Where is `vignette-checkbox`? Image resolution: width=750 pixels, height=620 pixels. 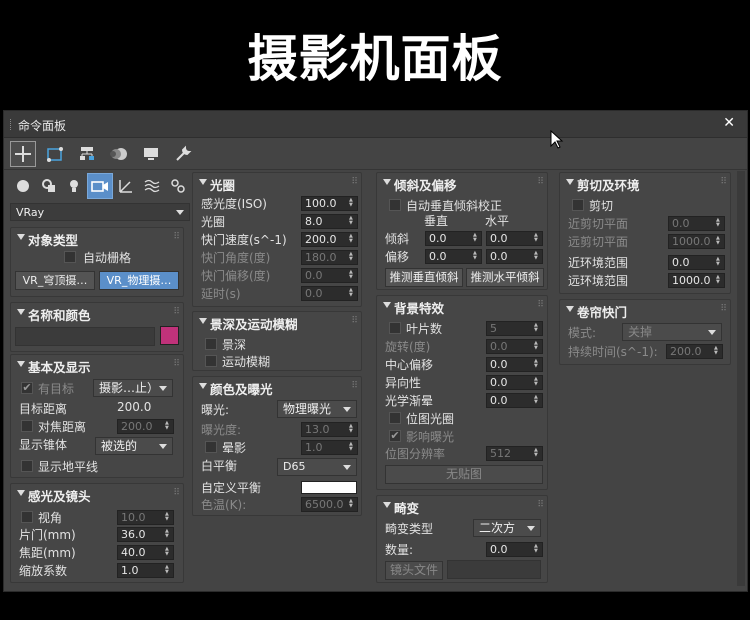 vignette-checkbox is located at coordinates (211, 447).